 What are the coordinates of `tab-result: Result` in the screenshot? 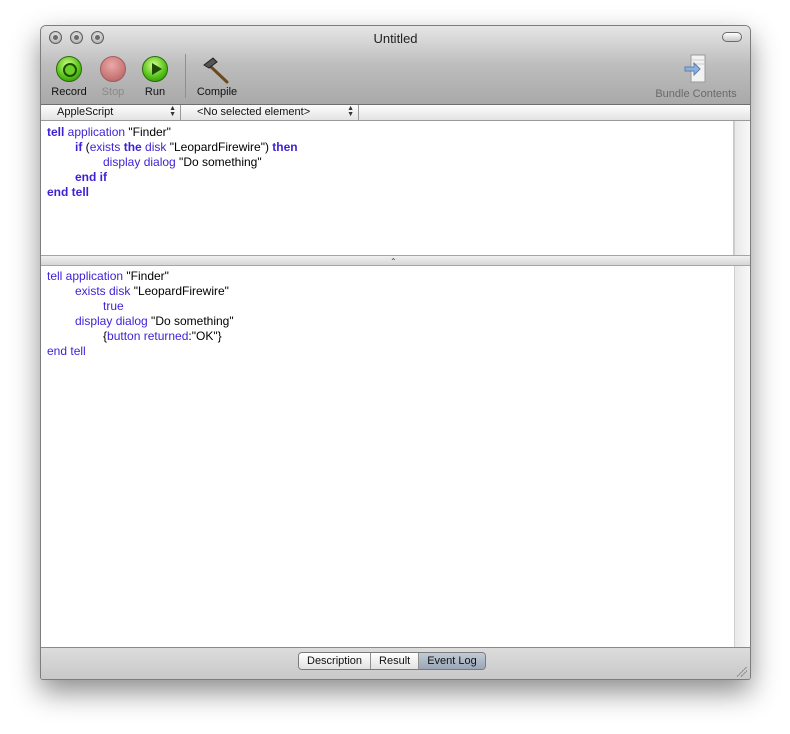 It's located at (395, 661).